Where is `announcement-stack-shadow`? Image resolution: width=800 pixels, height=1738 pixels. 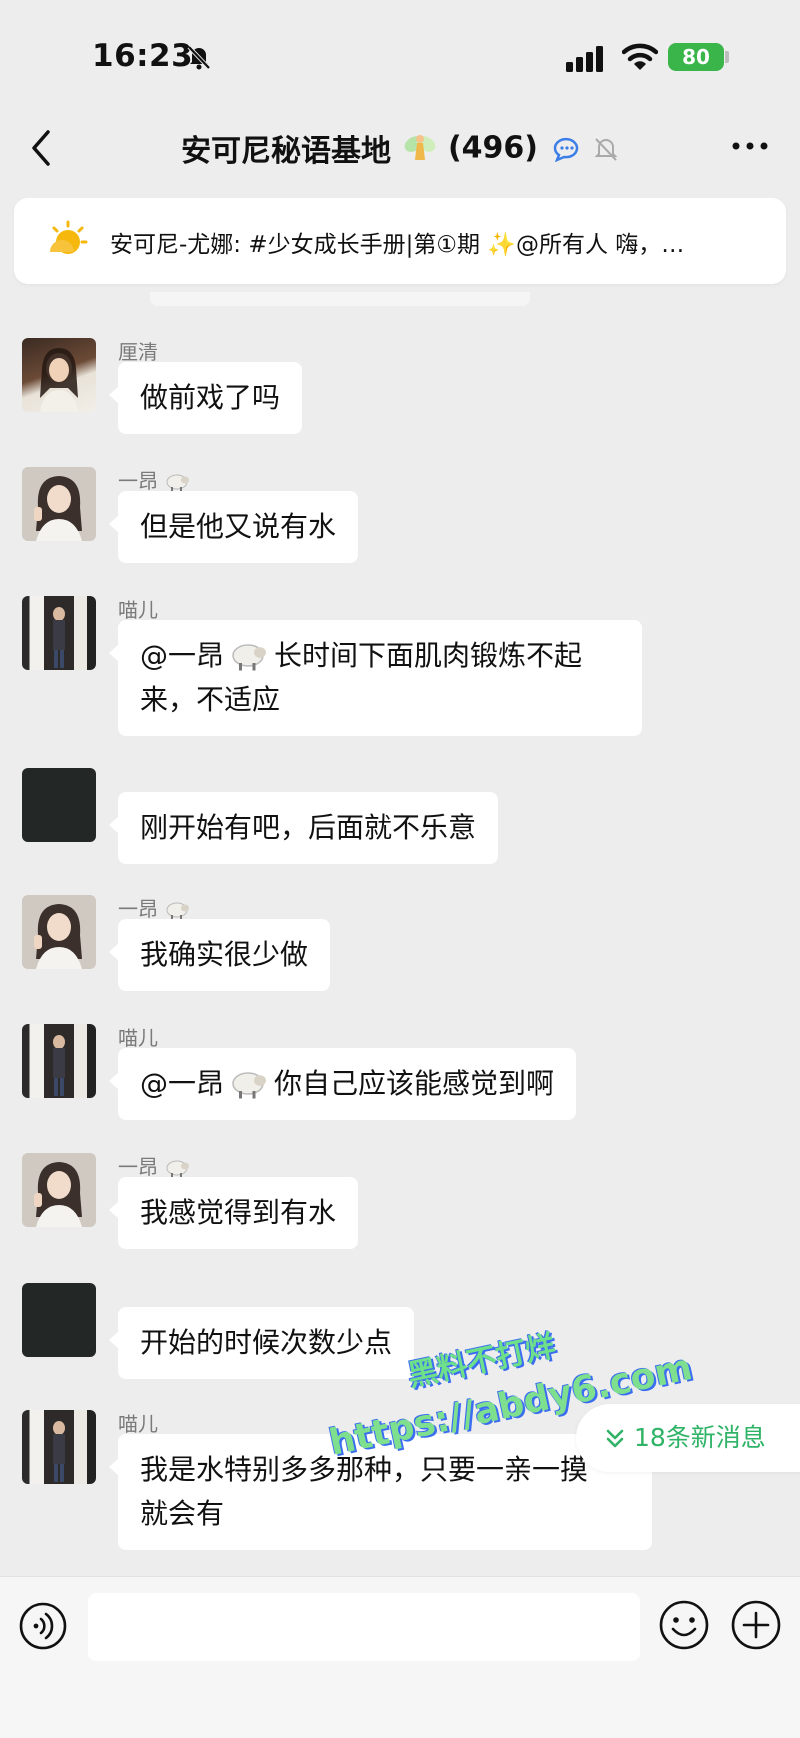
announcement-stack-shadow is located at coordinates (340, 299).